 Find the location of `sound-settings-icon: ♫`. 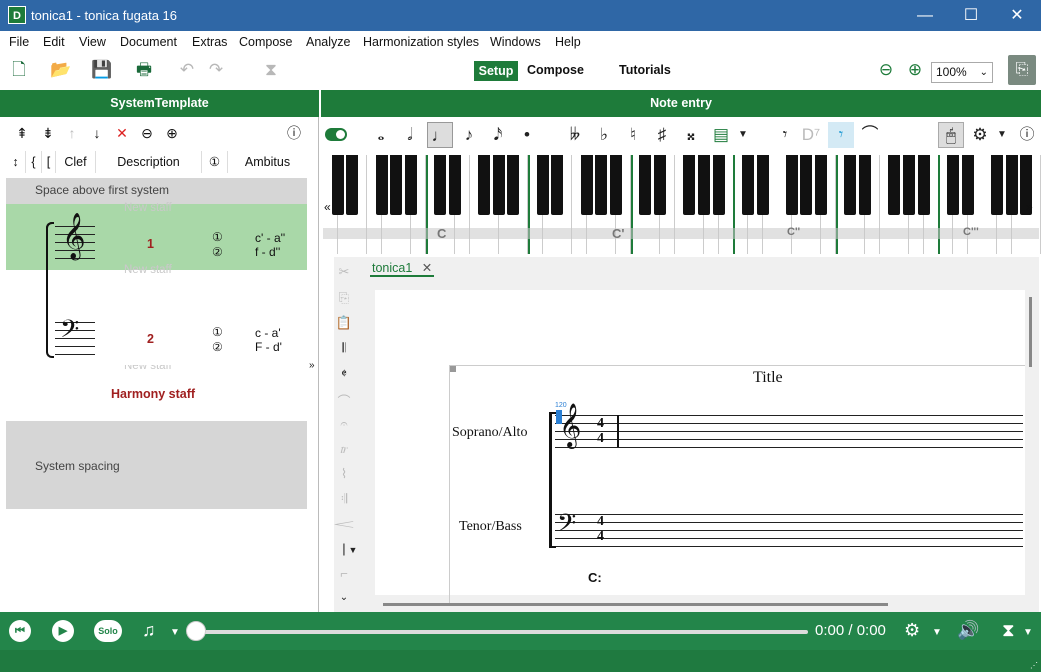

sound-settings-icon: ♫ is located at coordinates (149, 630).